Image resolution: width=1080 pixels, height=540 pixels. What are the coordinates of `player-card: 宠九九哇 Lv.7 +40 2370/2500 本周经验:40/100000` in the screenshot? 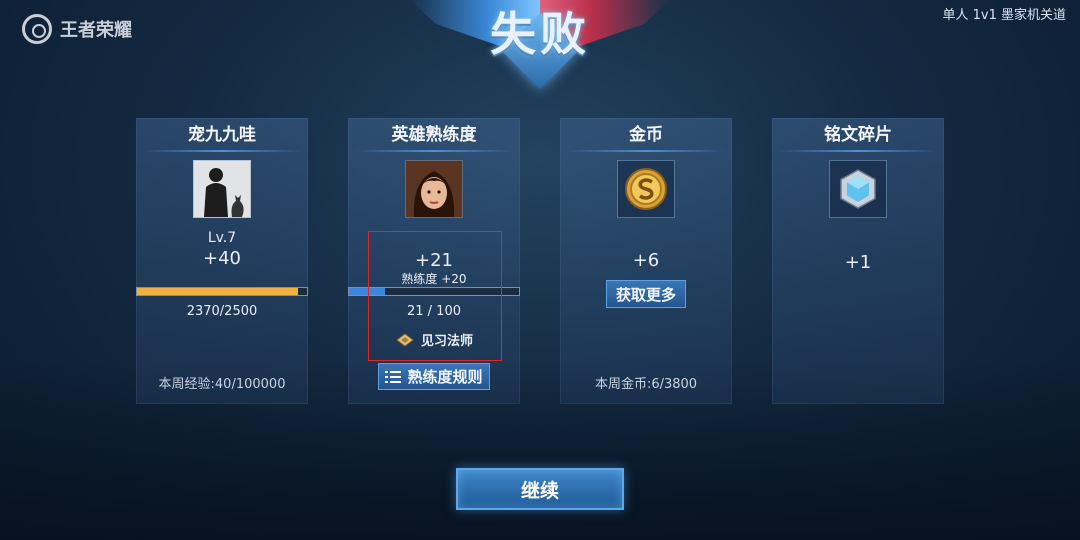 It's located at (222, 261).